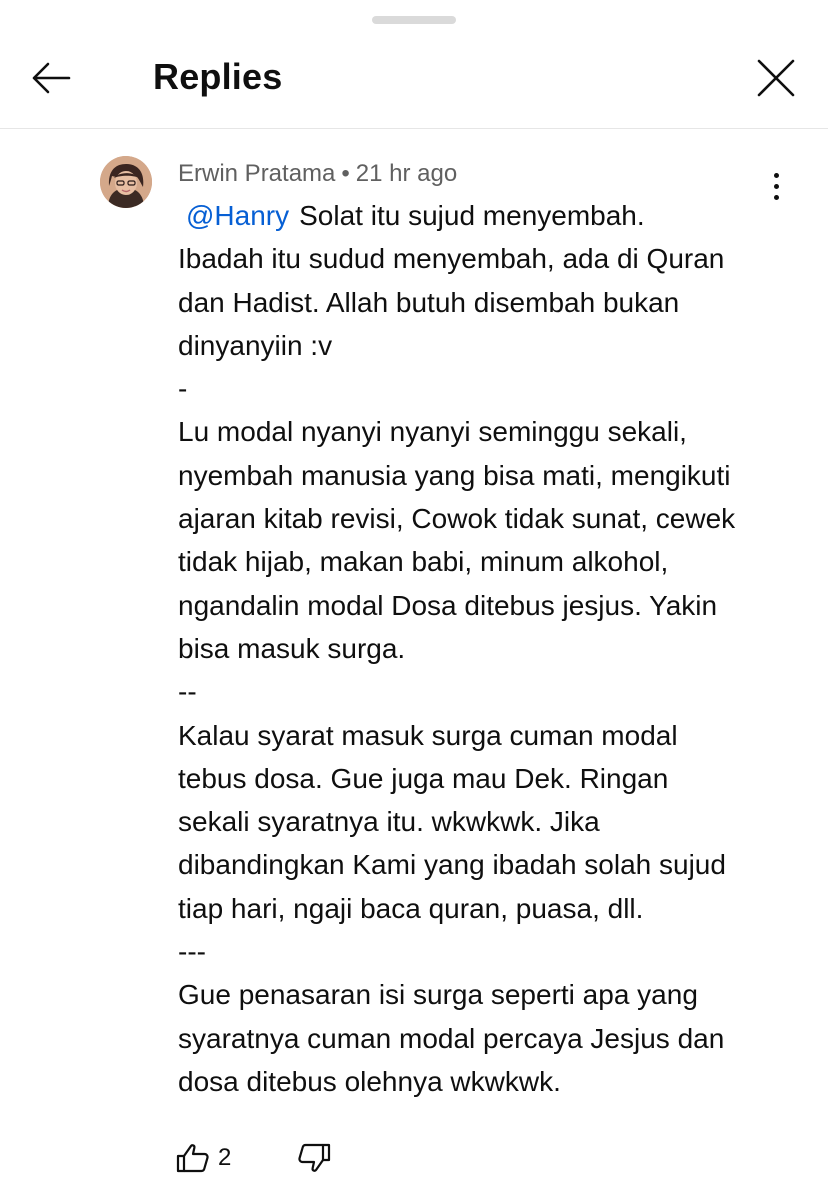 The width and height of the screenshot is (828, 1200). I want to click on comment-line: Lu modal nyanyi nyanyi seminggu sekali,, so click(432, 432).